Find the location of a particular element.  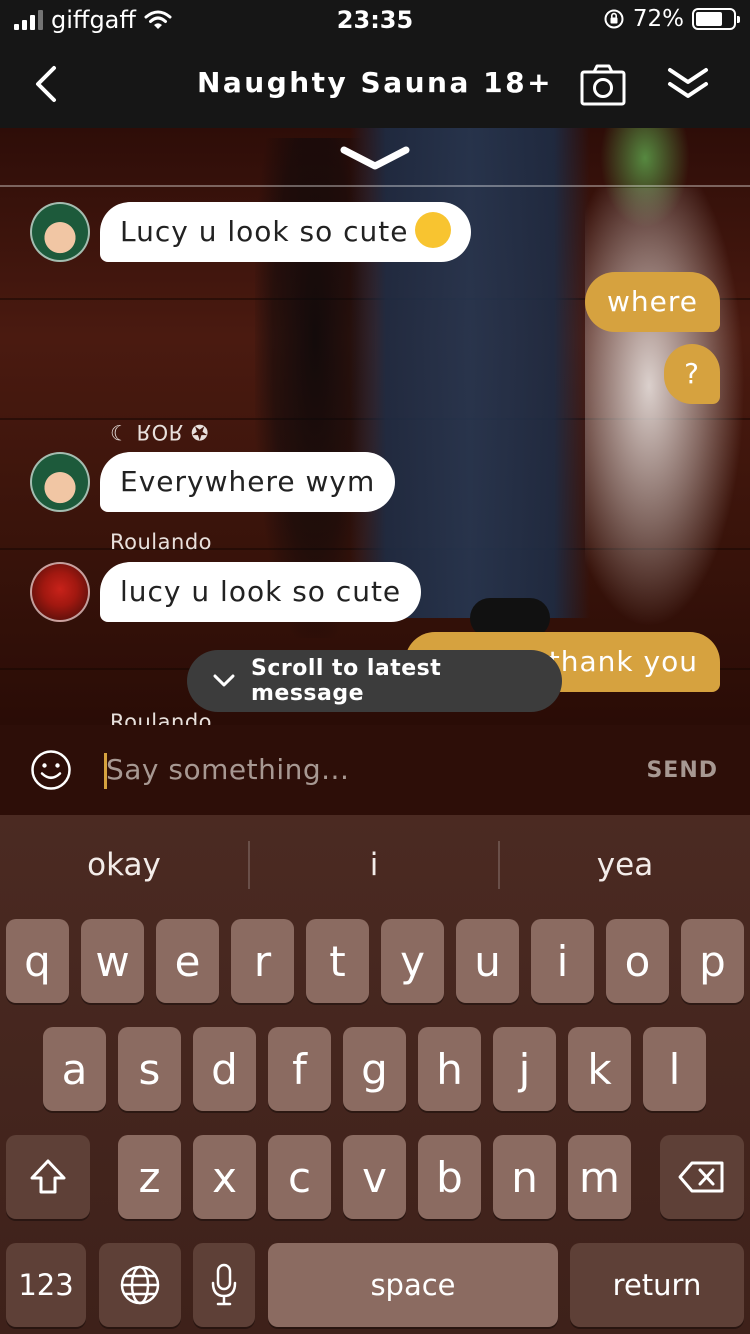

emoji-button is located at coordinates (51, 770).